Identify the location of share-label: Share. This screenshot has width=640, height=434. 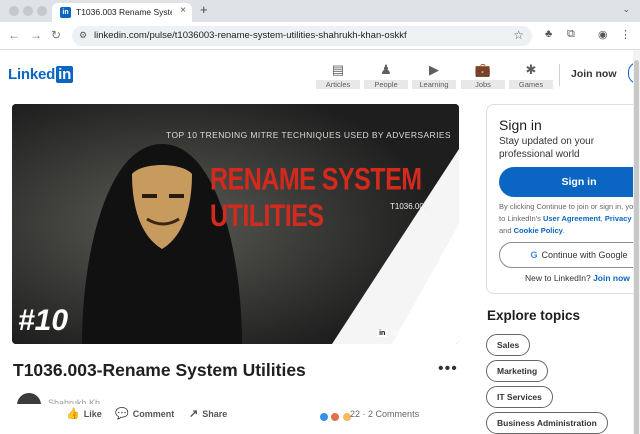
(215, 414).